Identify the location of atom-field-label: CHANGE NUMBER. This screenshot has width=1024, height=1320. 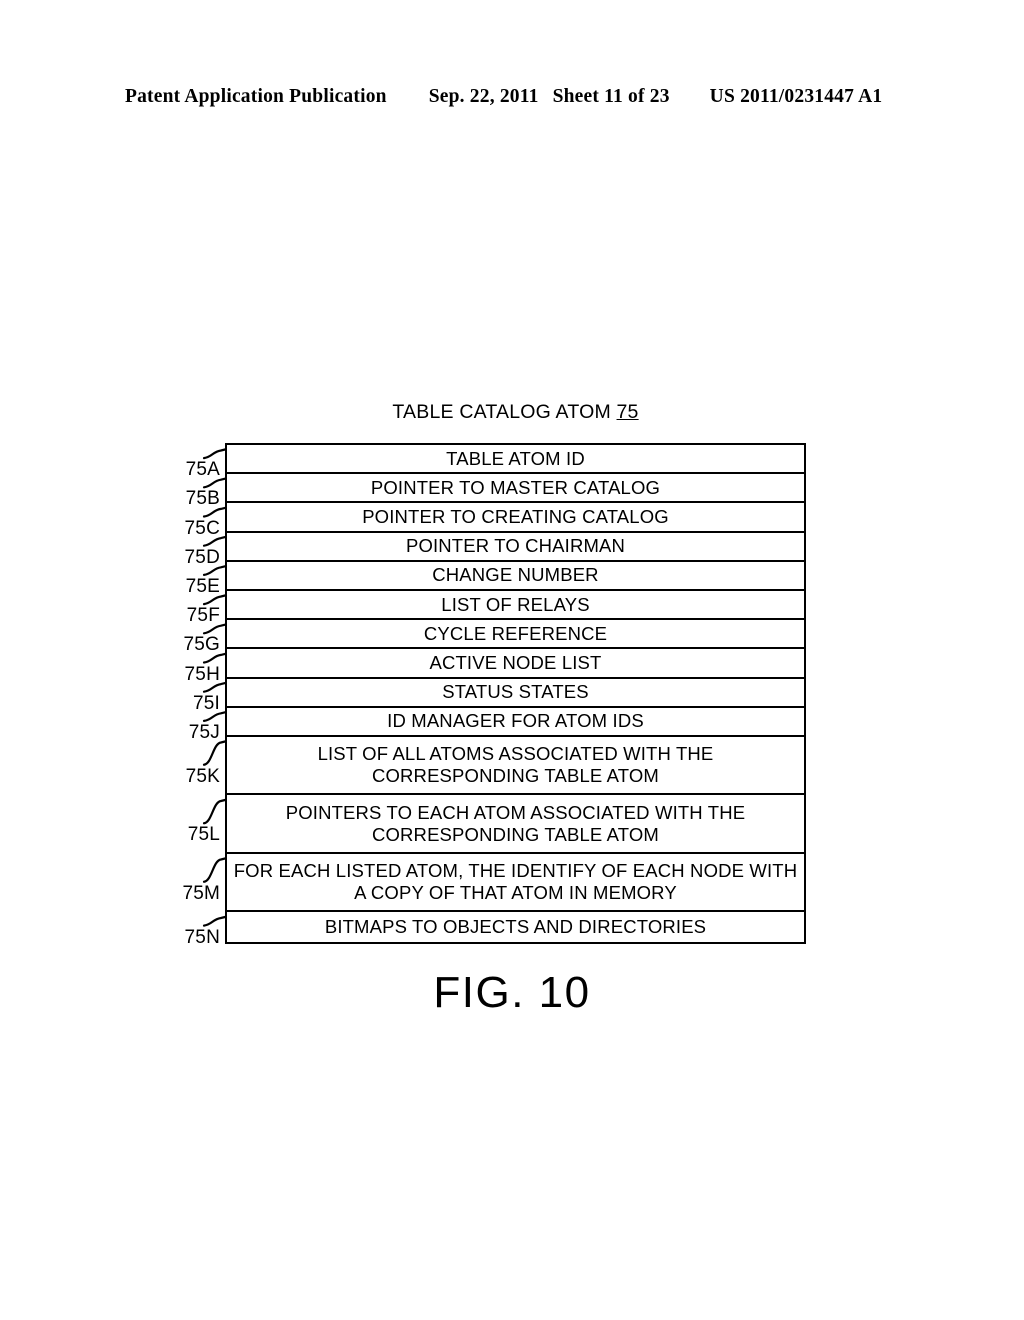
(515, 575).